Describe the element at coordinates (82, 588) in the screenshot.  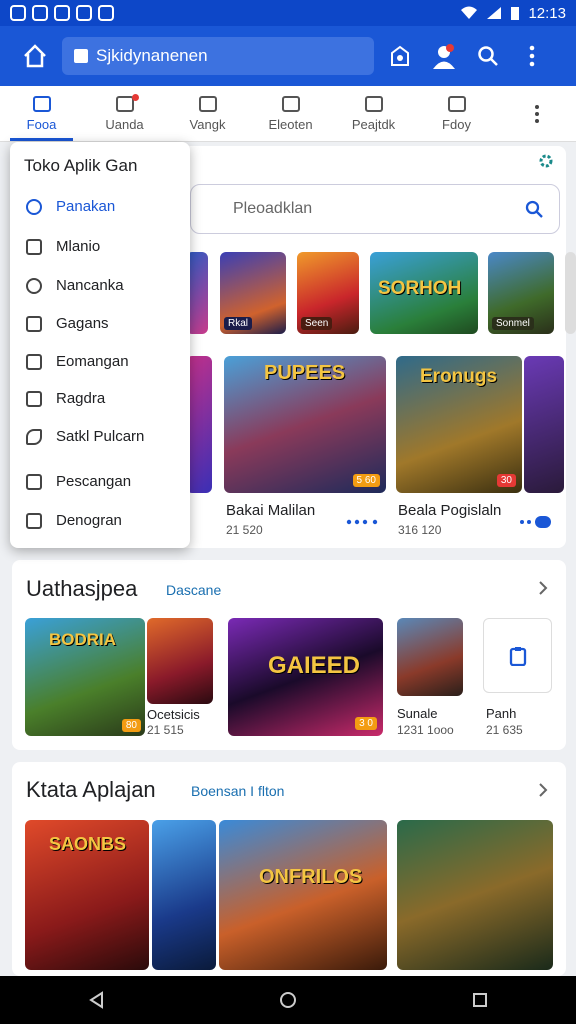
I see `section-title: Uathasjpea` at that location.